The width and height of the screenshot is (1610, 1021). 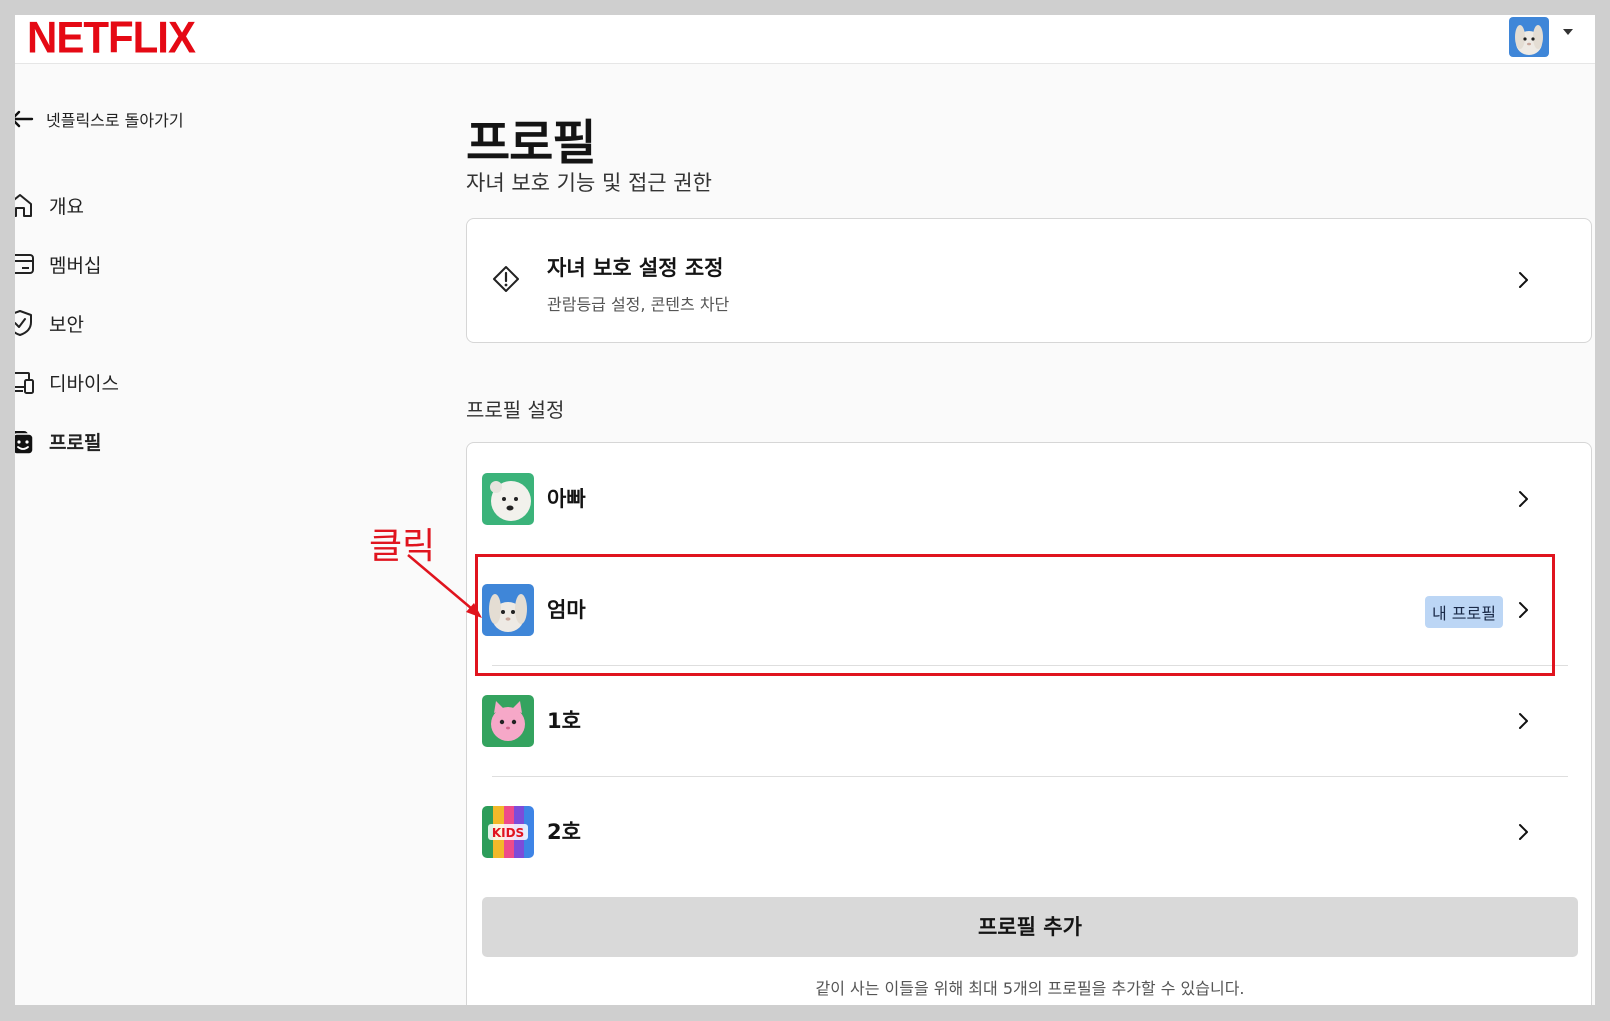 I want to click on pink-cat-icon, so click(x=508, y=721).